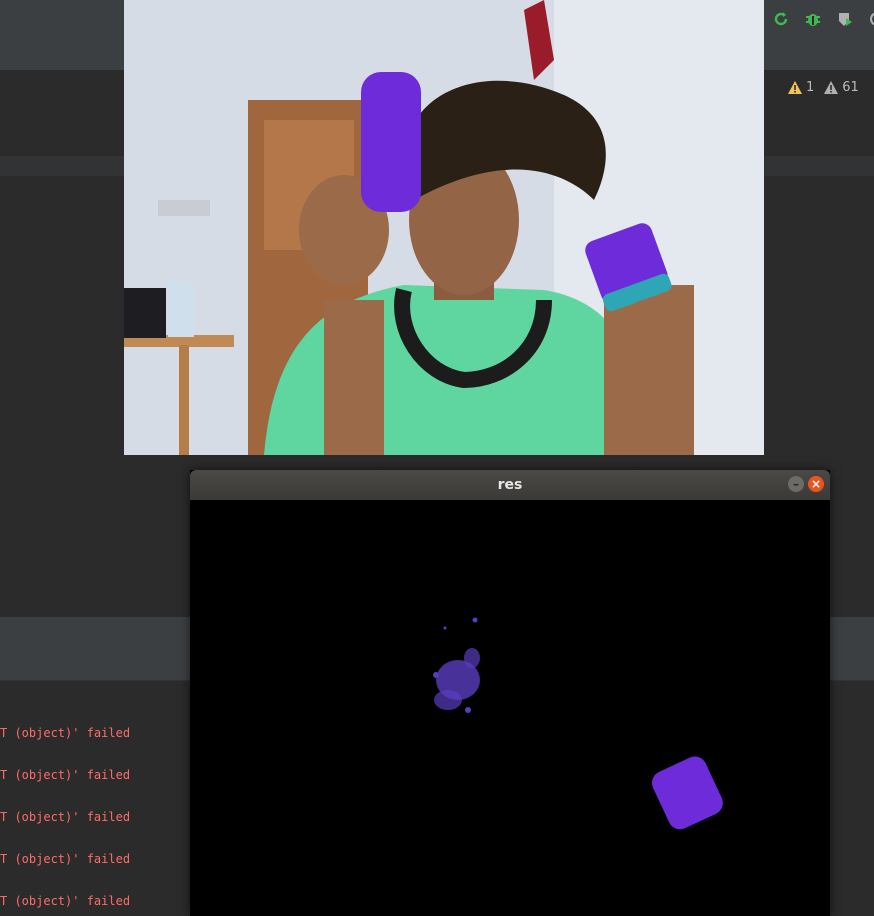  I want to click on weak-warning-icon, so click(831, 87).